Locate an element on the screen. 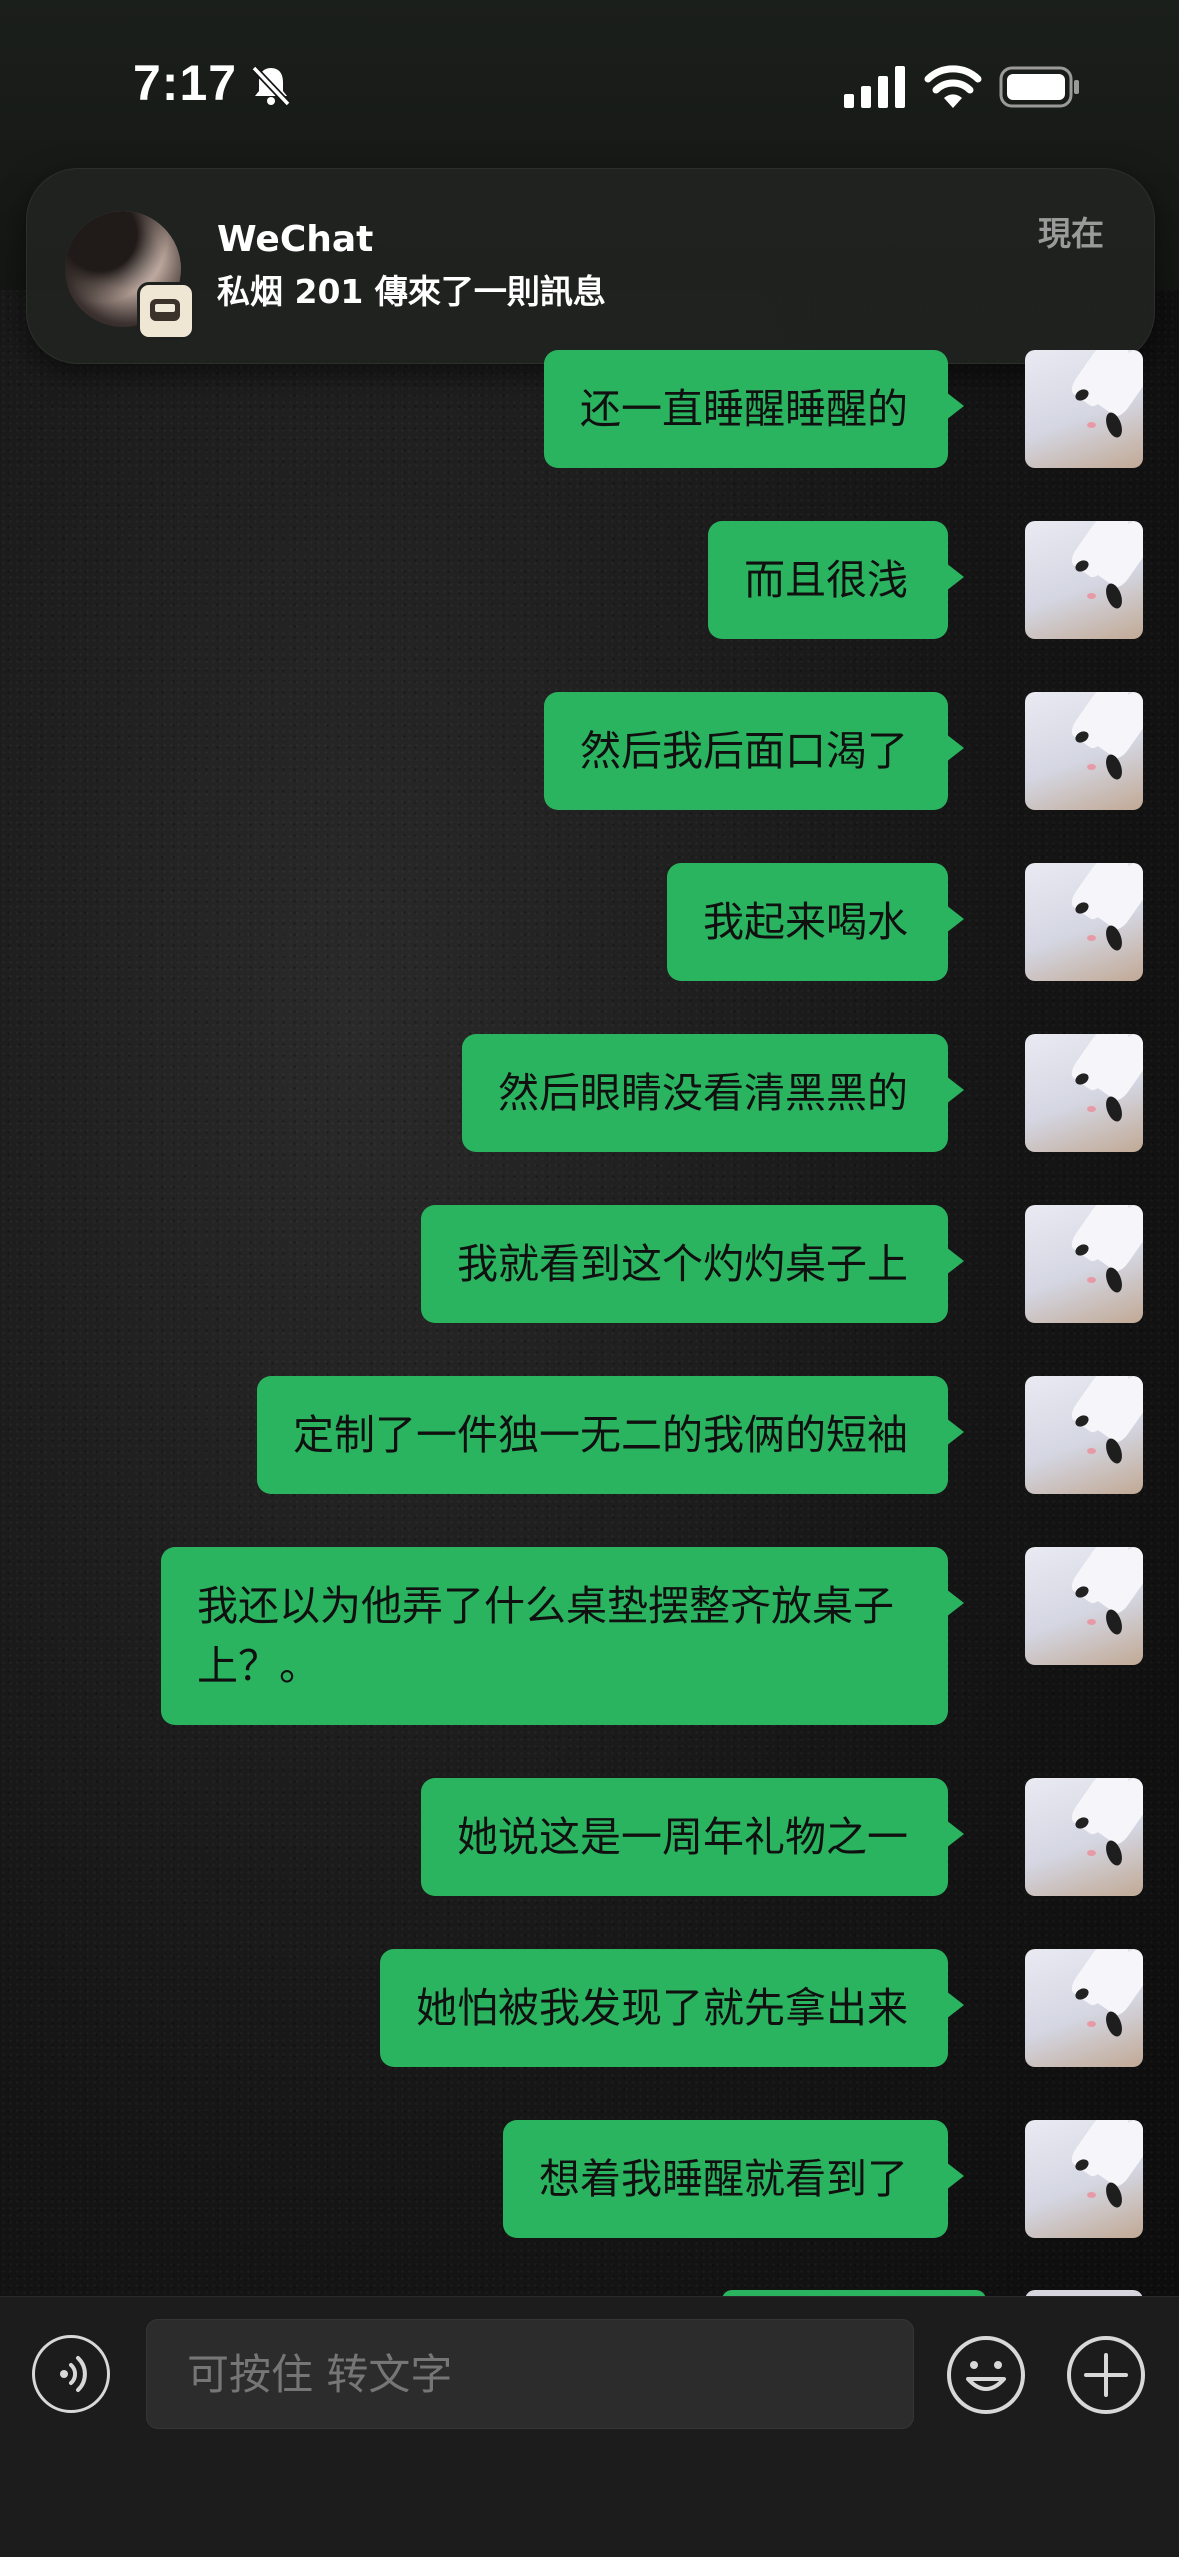 The width and height of the screenshot is (1179, 2557). app-badge-icon is located at coordinates (166, 311).